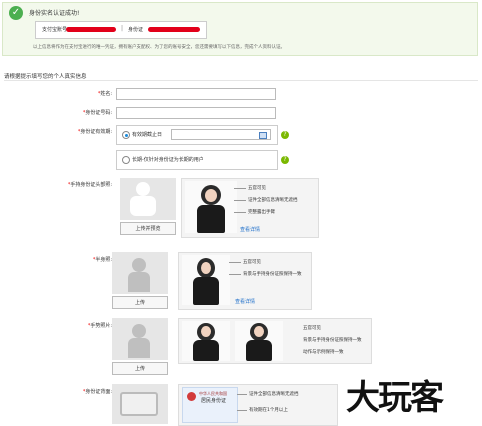 The image size is (482, 426). What do you see at coordinates (97, 113) in the screenshot?
I see `id-number-label: *身份证号码:` at bounding box center [97, 113].